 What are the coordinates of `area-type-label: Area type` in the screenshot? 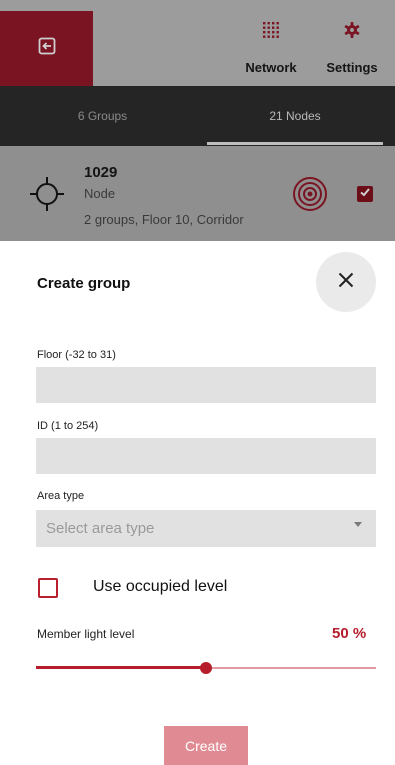 It's located at (61, 496).